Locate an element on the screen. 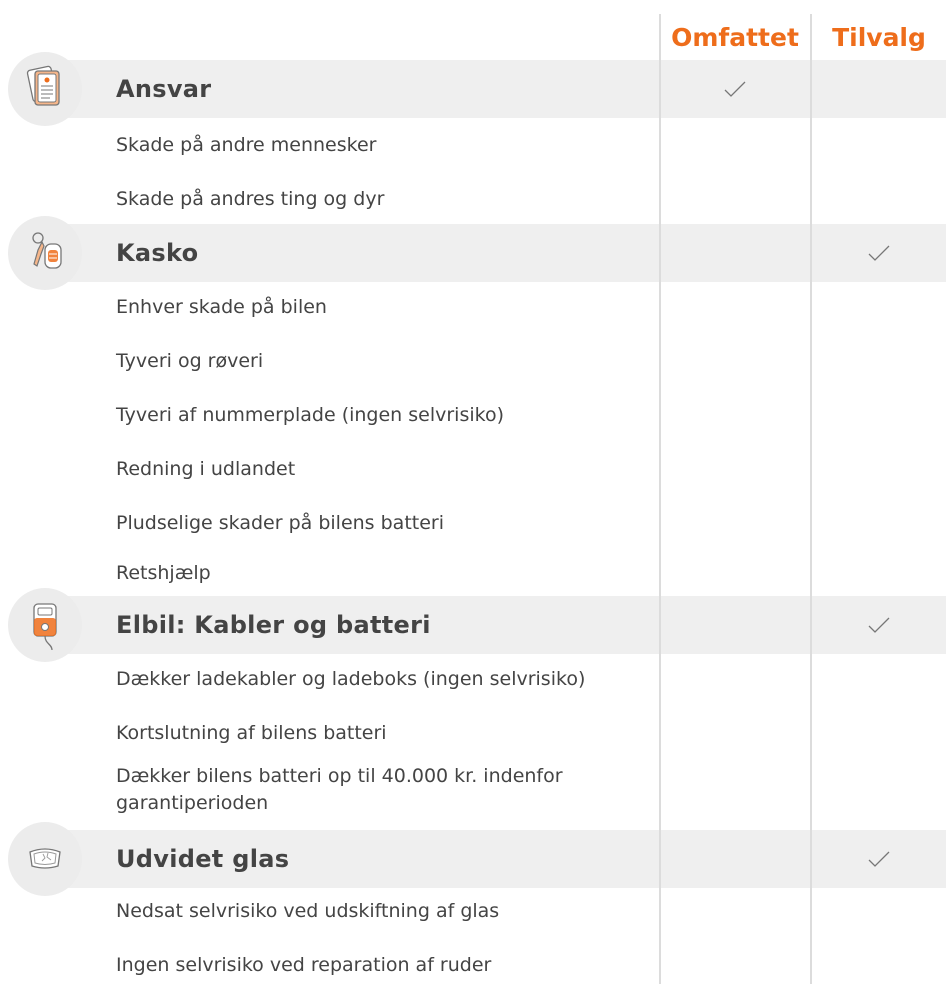 Image resolution: width=946 pixels, height=992 pixels. column-divider-included is located at coordinates (660, 499).